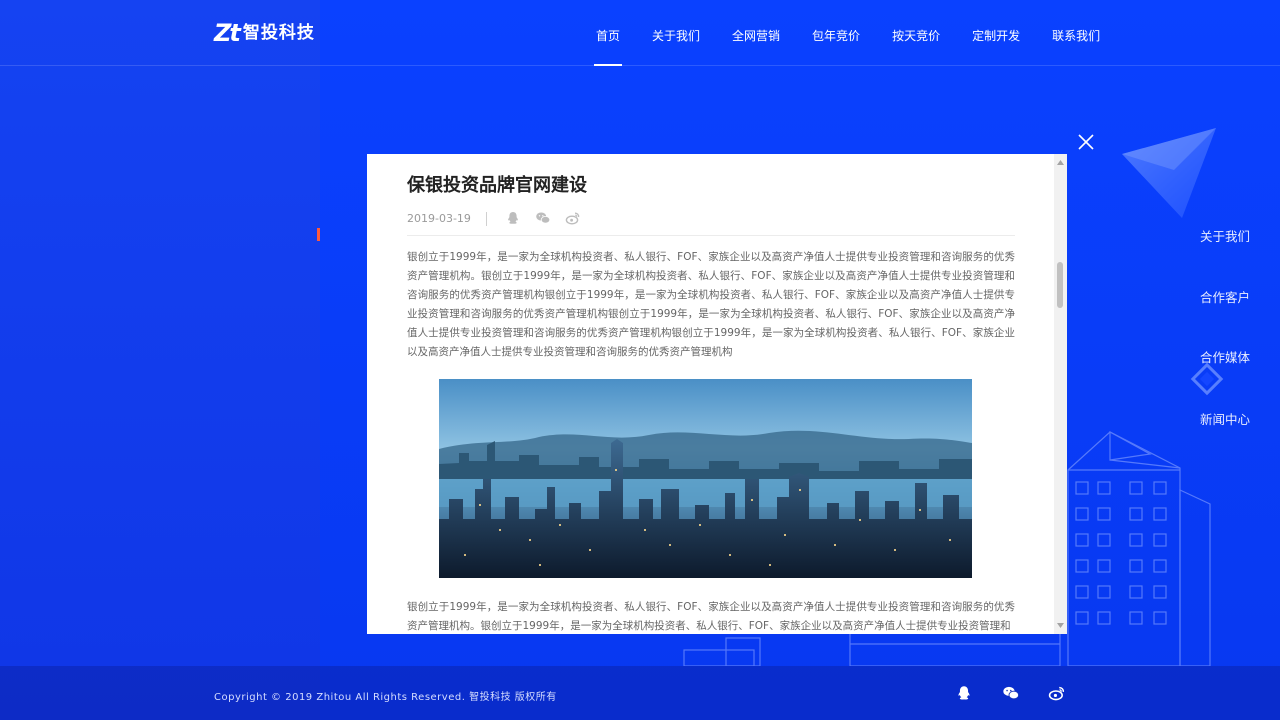  I want to click on meta-divider, so click(486, 219).